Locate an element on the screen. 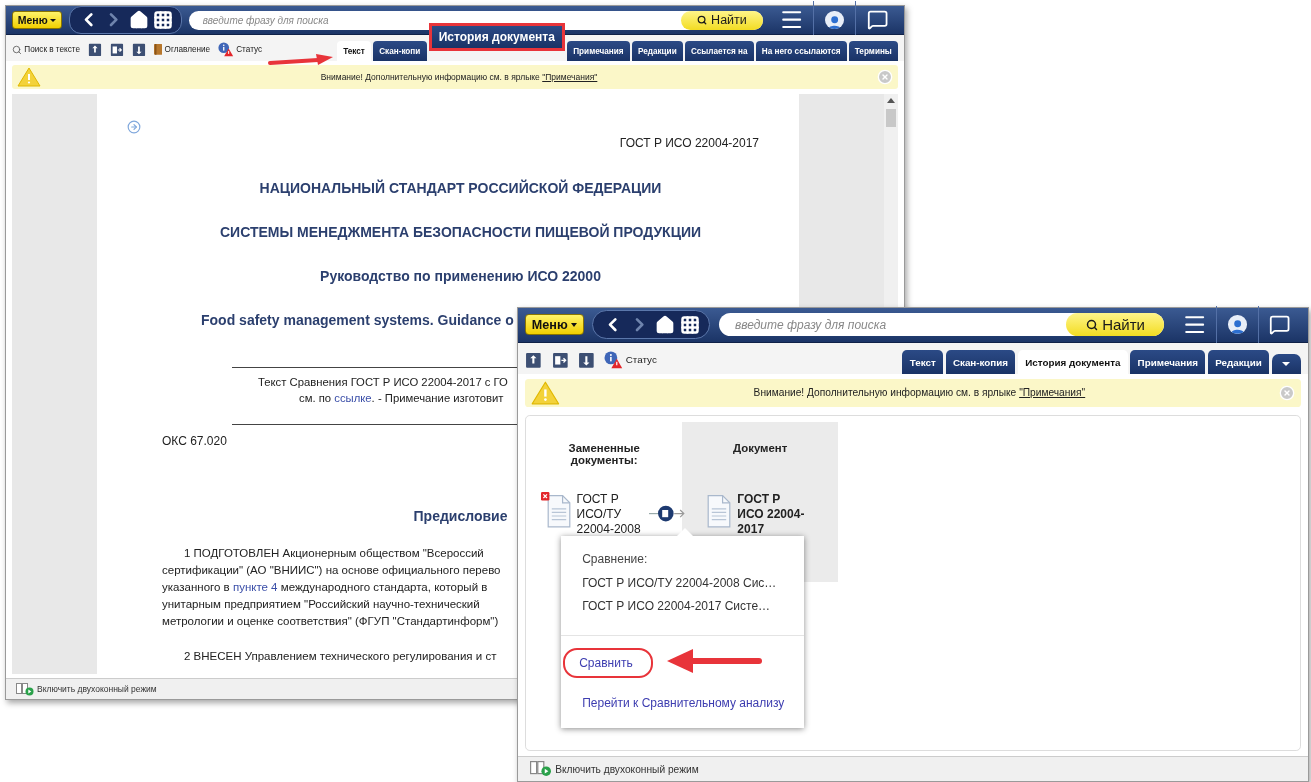  document-text: см. по ссылке. - Примечание изготовит is located at coordinates (401, 398).